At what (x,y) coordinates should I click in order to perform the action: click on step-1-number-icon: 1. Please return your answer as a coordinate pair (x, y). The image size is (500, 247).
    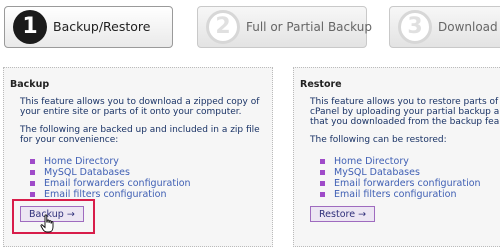
    Looking at the image, I should click on (30, 27).